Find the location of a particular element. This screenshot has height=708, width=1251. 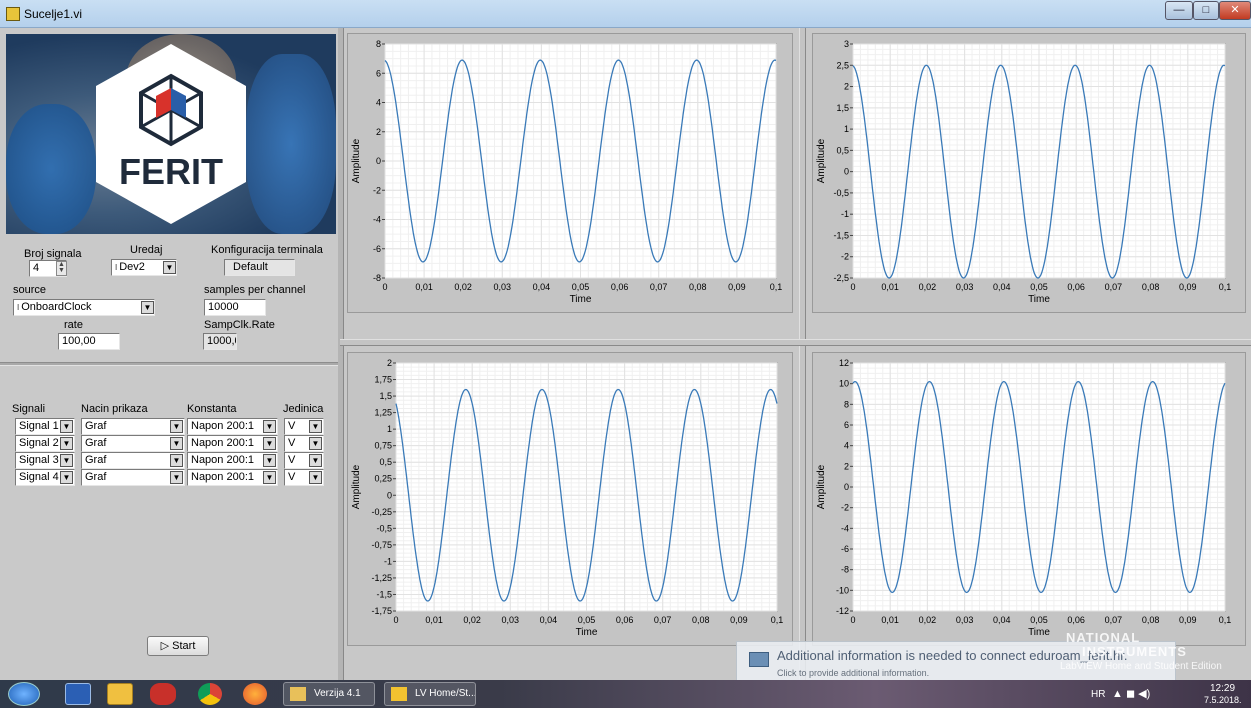

clock-time: 12:29 is located at coordinates (1222, 688).